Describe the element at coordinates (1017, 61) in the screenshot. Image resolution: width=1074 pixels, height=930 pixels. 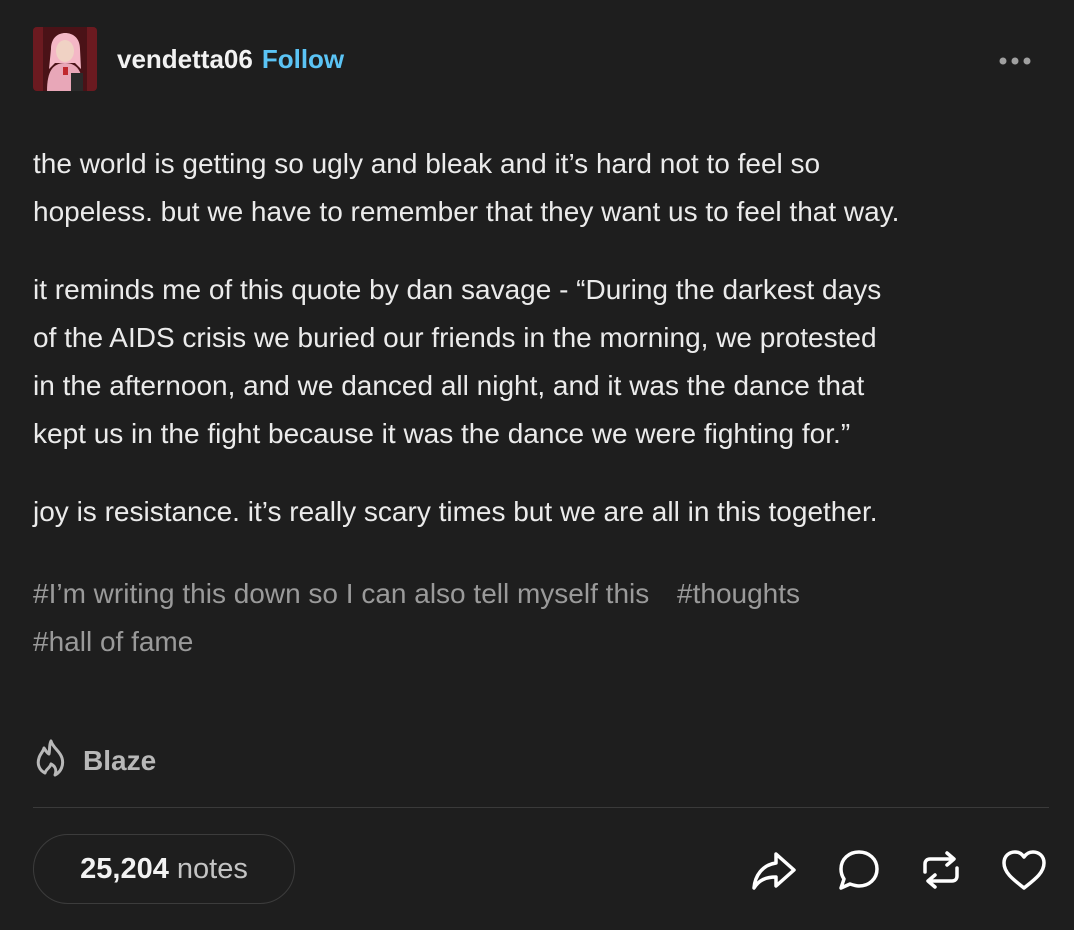
I see `more-horizontal-icon` at that location.